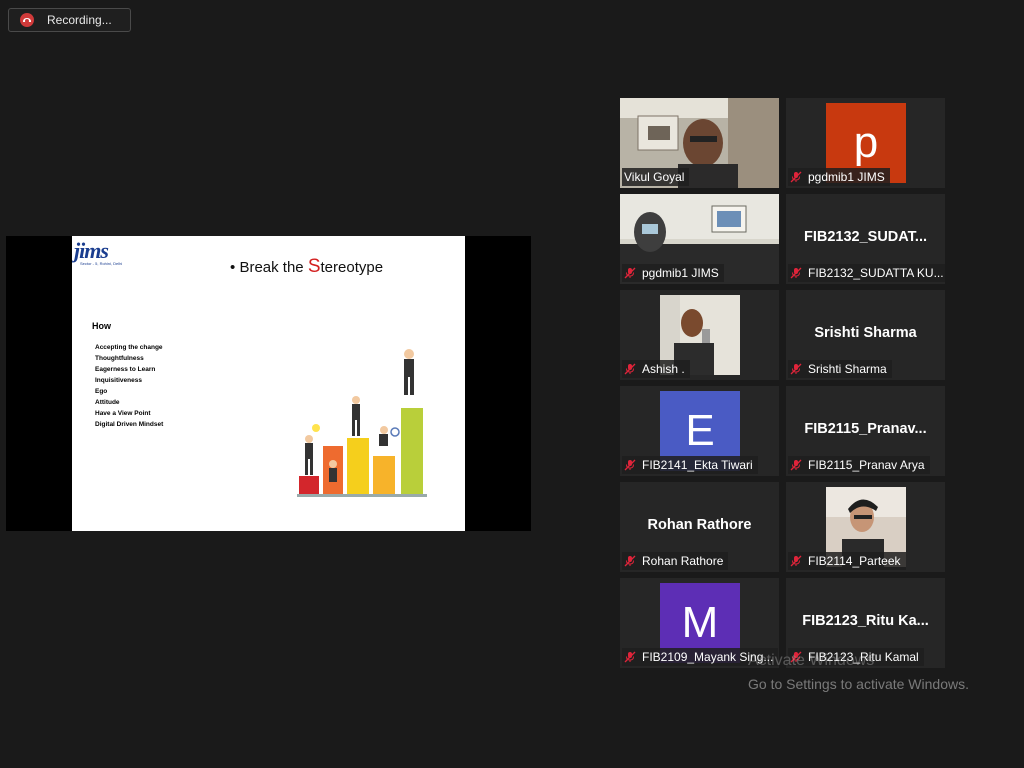  I want to click on participant-tile: p pgdmib1 JIMS, so click(865, 143).